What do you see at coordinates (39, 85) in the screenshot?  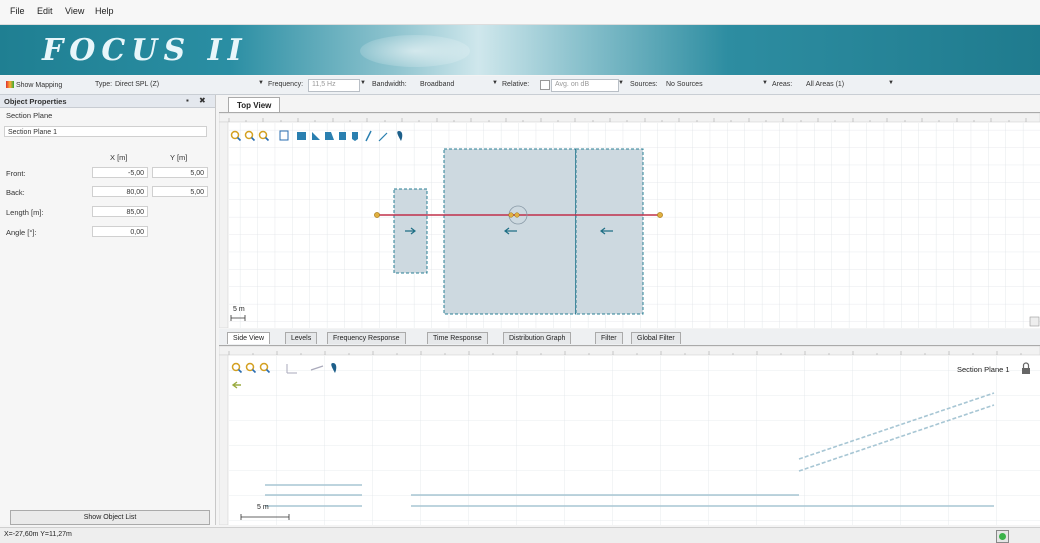 I see `show-mapping-label: Show Mapping` at bounding box center [39, 85].